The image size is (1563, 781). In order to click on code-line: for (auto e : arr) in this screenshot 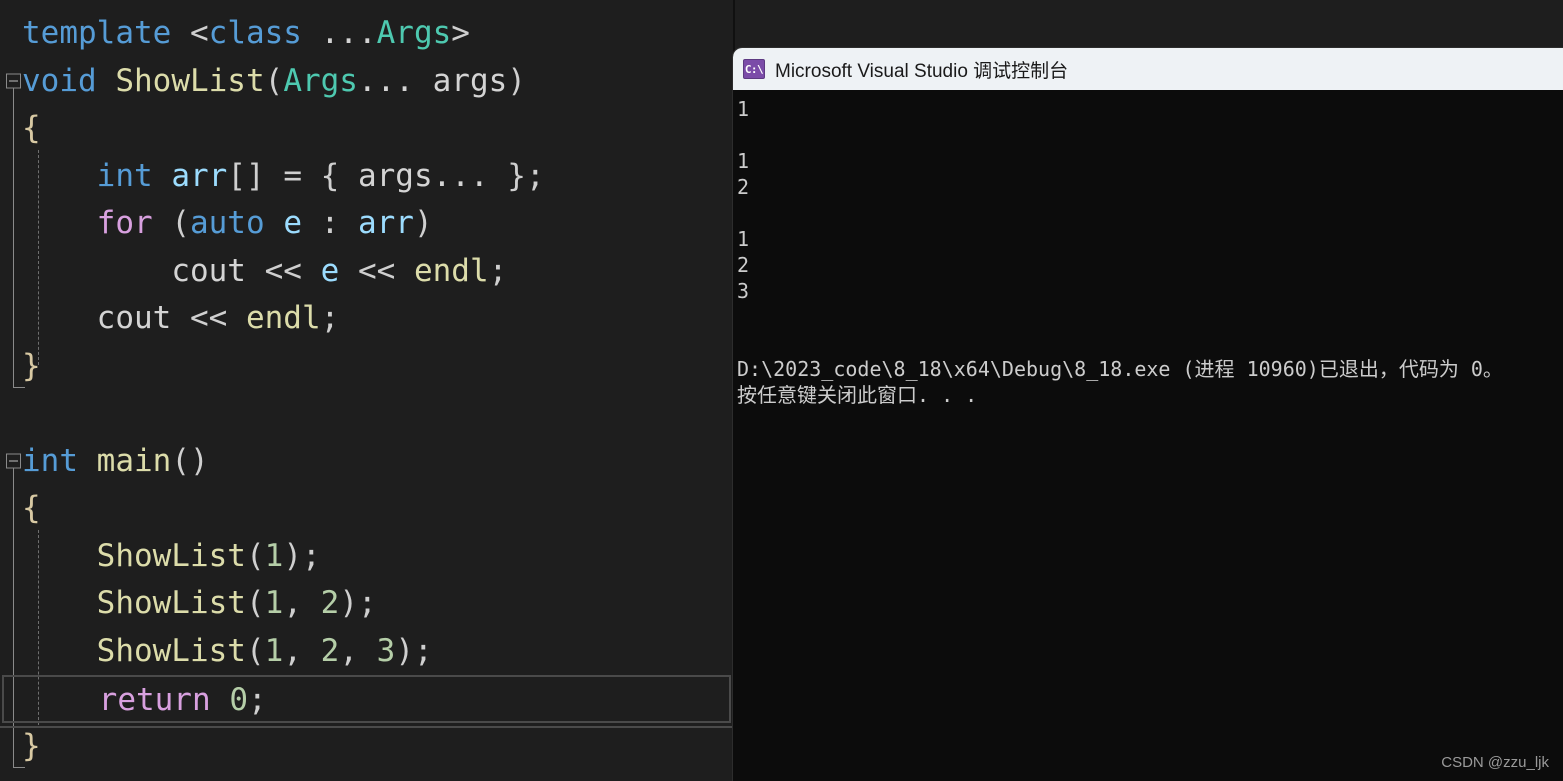, I will do `click(366, 224)`.